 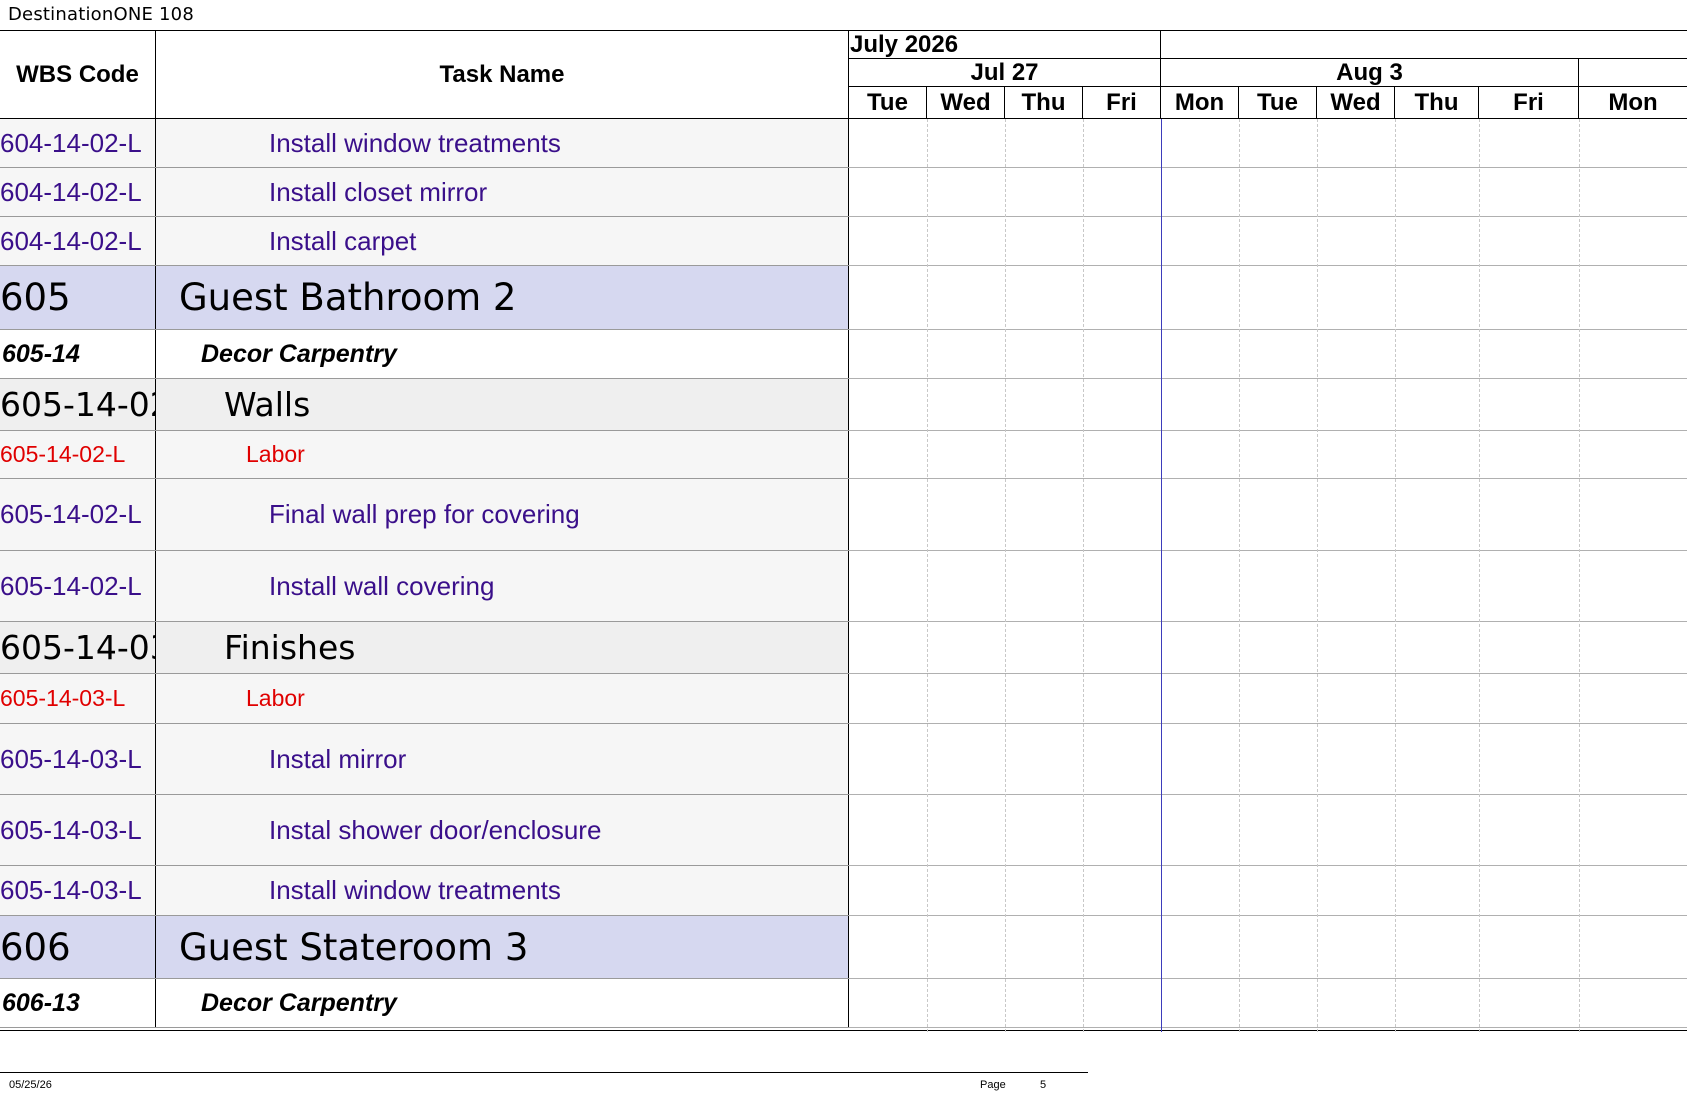 I want to click on table-row: 605-14-03-L Instal mirror, so click(x=424, y=759).